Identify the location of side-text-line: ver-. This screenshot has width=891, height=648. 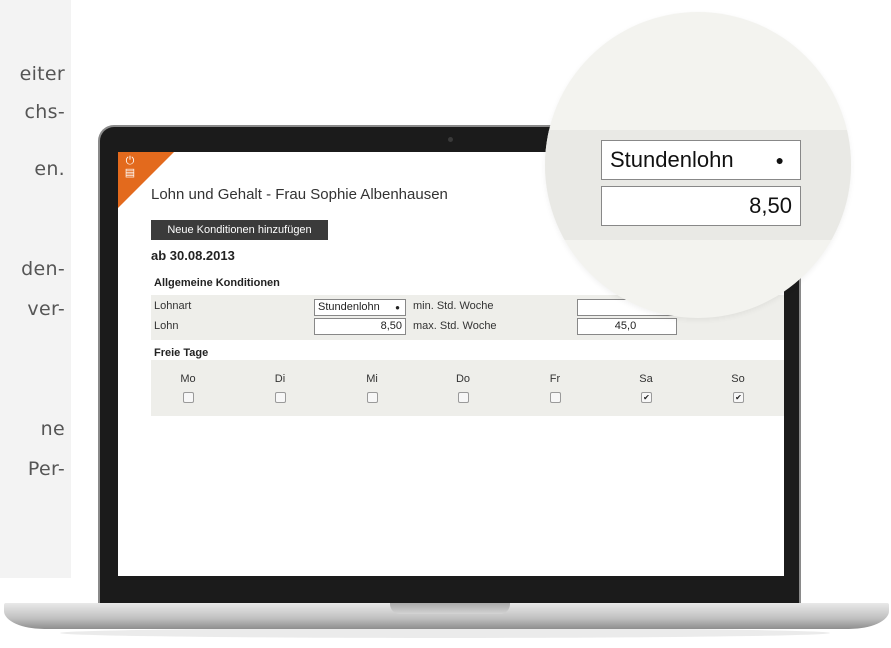
(46, 309).